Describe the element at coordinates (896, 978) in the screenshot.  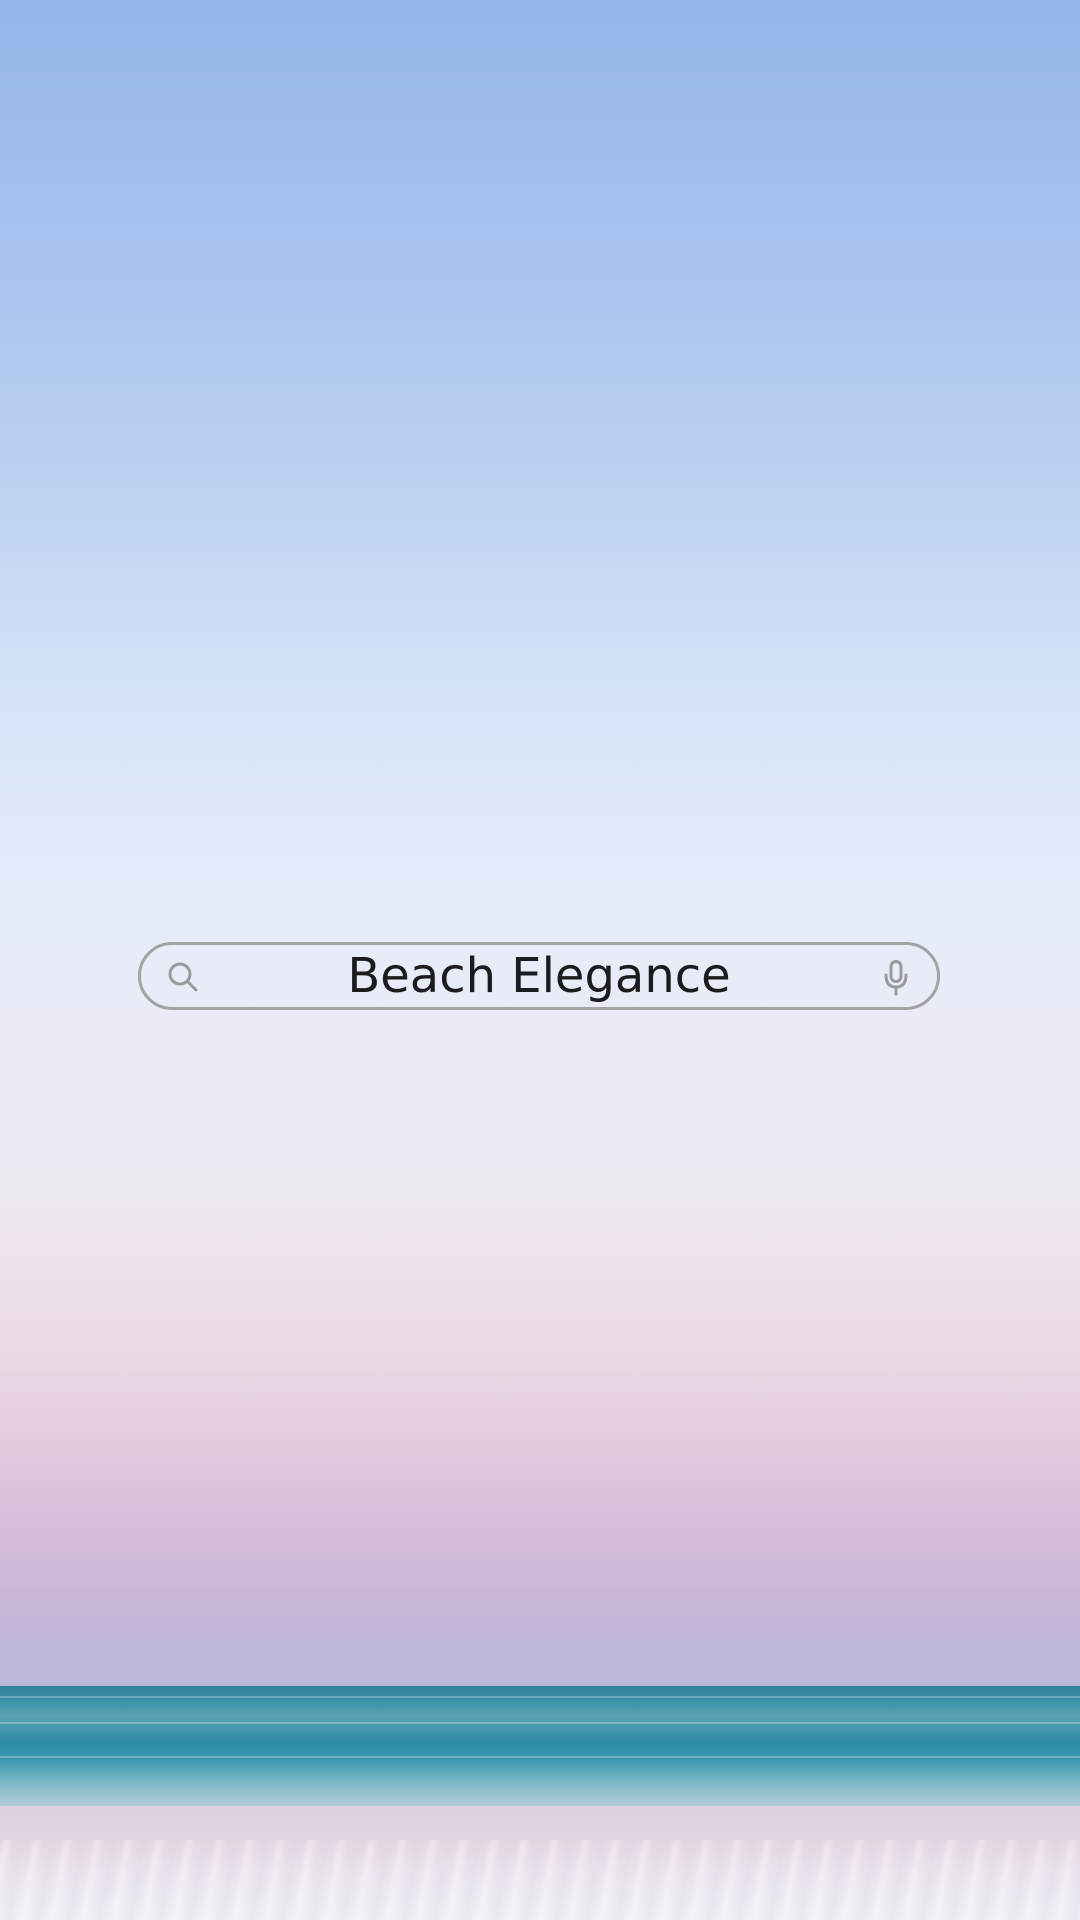
I see `microphone-icon` at that location.